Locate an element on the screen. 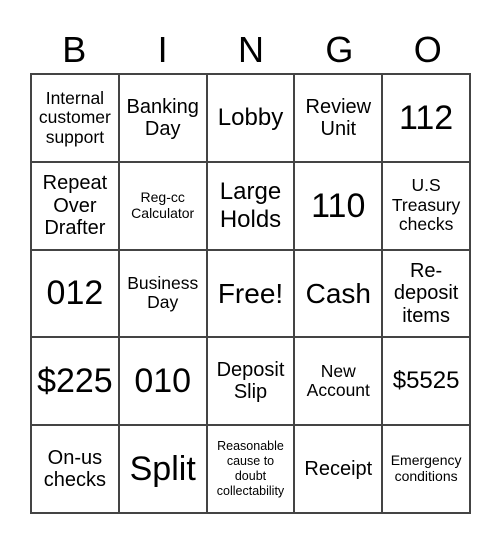  bingo-cell: Cash is located at coordinates (338, 293).